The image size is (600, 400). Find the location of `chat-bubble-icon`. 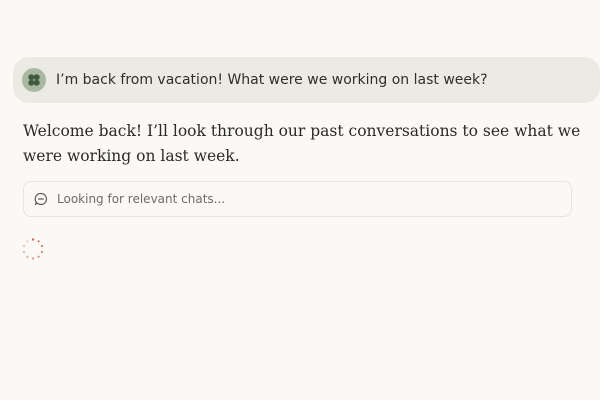

chat-bubble-icon is located at coordinates (41, 199).